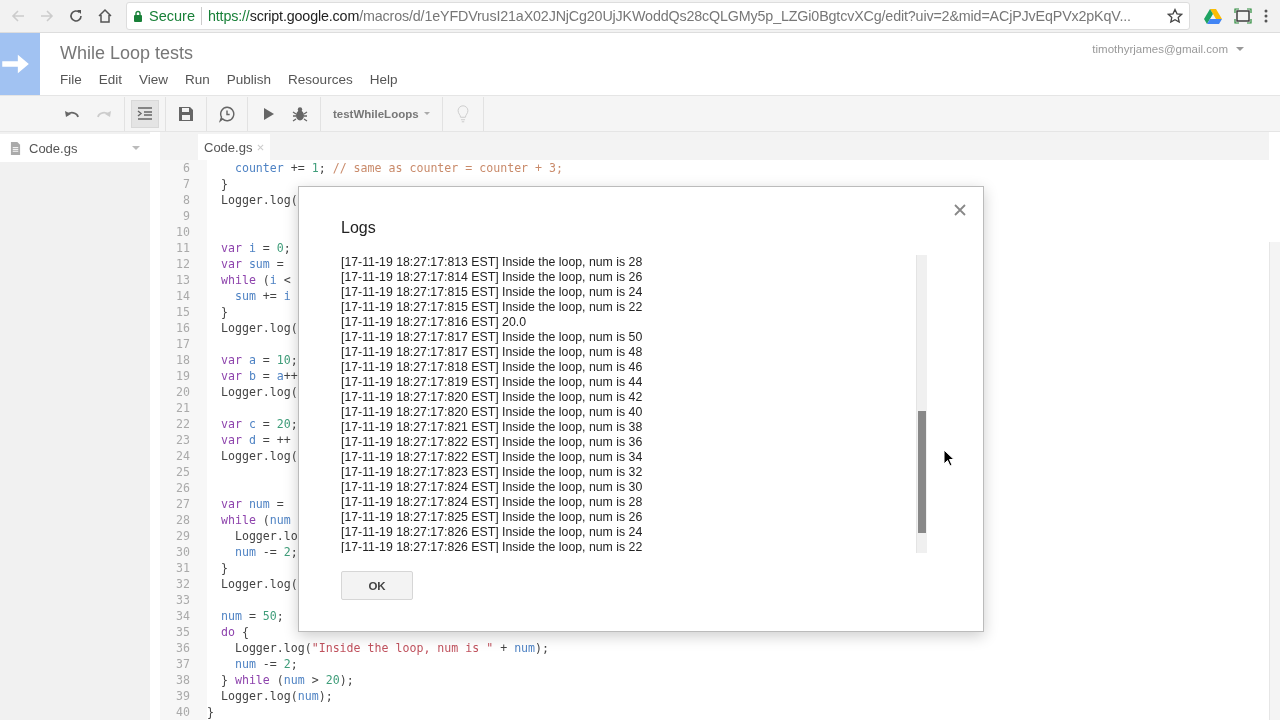 The width and height of the screenshot is (1280, 720). Describe the element at coordinates (183, 424) in the screenshot. I see `line-number: 22` at that location.